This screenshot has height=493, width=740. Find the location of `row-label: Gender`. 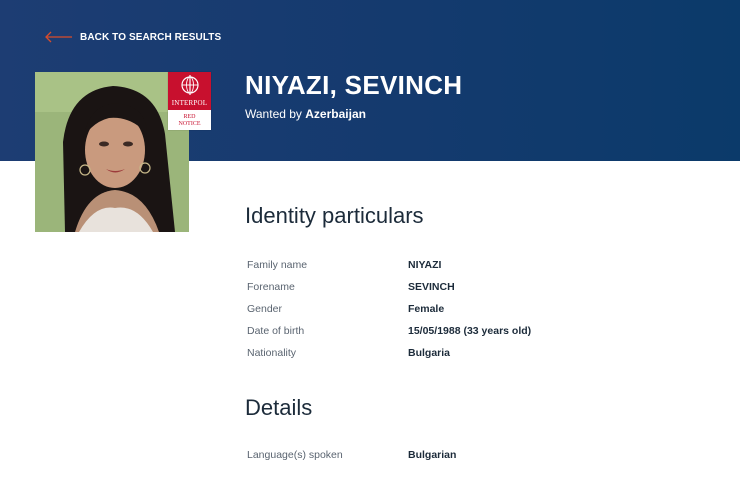

row-label: Gender is located at coordinates (265, 309).